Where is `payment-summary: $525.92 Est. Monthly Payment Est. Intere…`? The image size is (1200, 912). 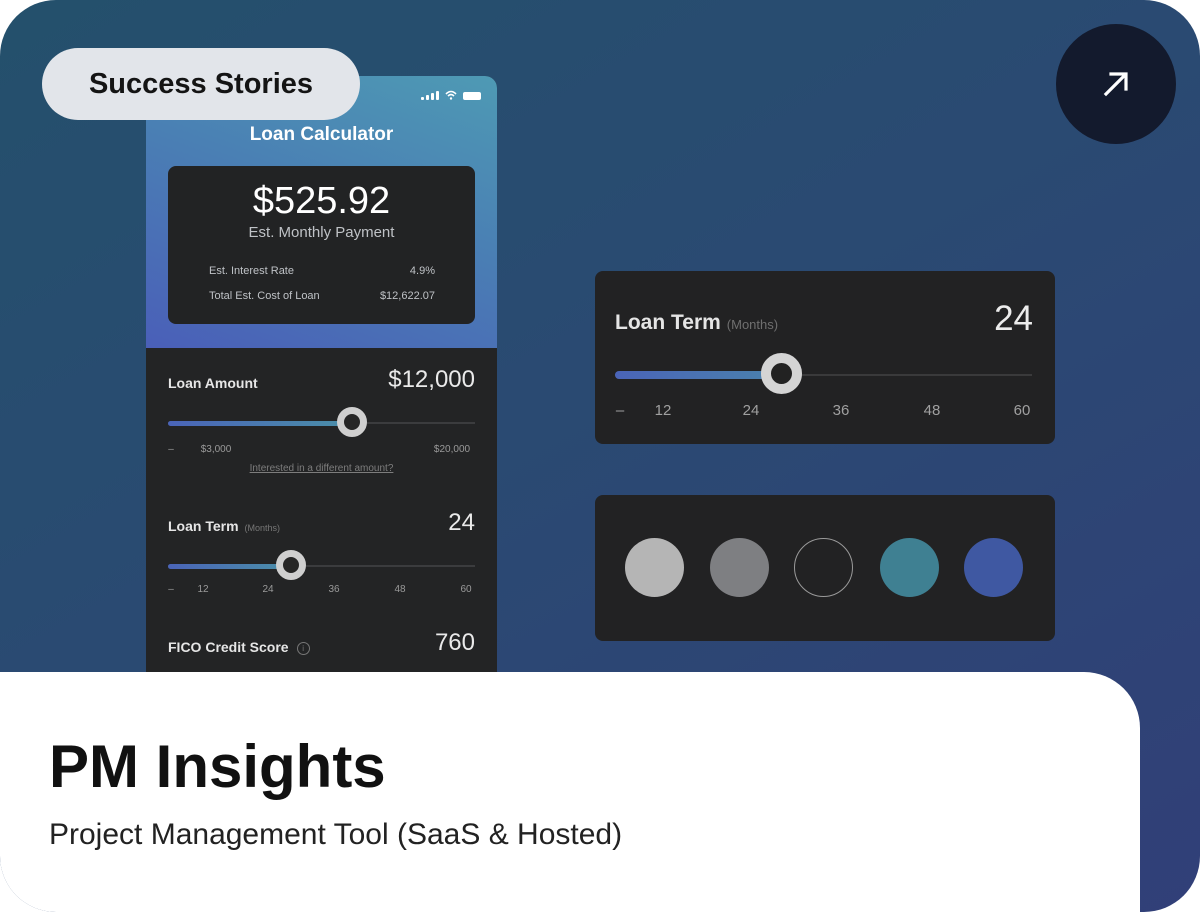
payment-summary: $525.92 Est. Monthly Payment Est. Intere… is located at coordinates (321, 245).